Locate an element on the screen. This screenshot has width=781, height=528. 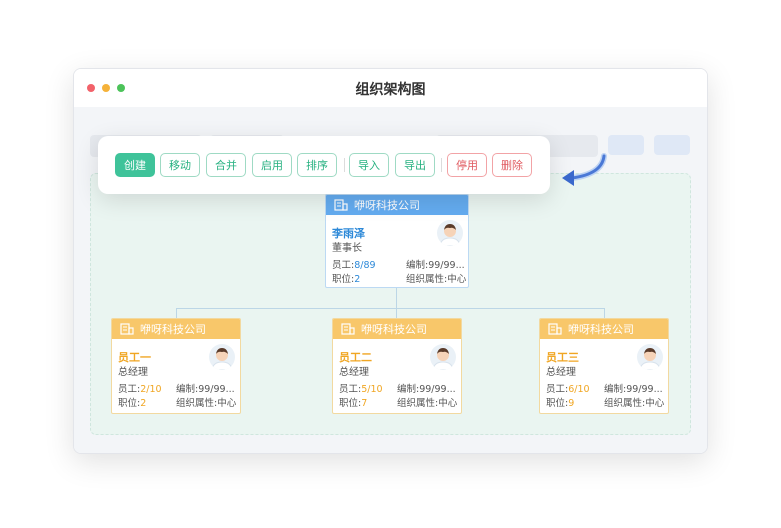
position-count: 职位:9 is located at coordinates (560, 403).